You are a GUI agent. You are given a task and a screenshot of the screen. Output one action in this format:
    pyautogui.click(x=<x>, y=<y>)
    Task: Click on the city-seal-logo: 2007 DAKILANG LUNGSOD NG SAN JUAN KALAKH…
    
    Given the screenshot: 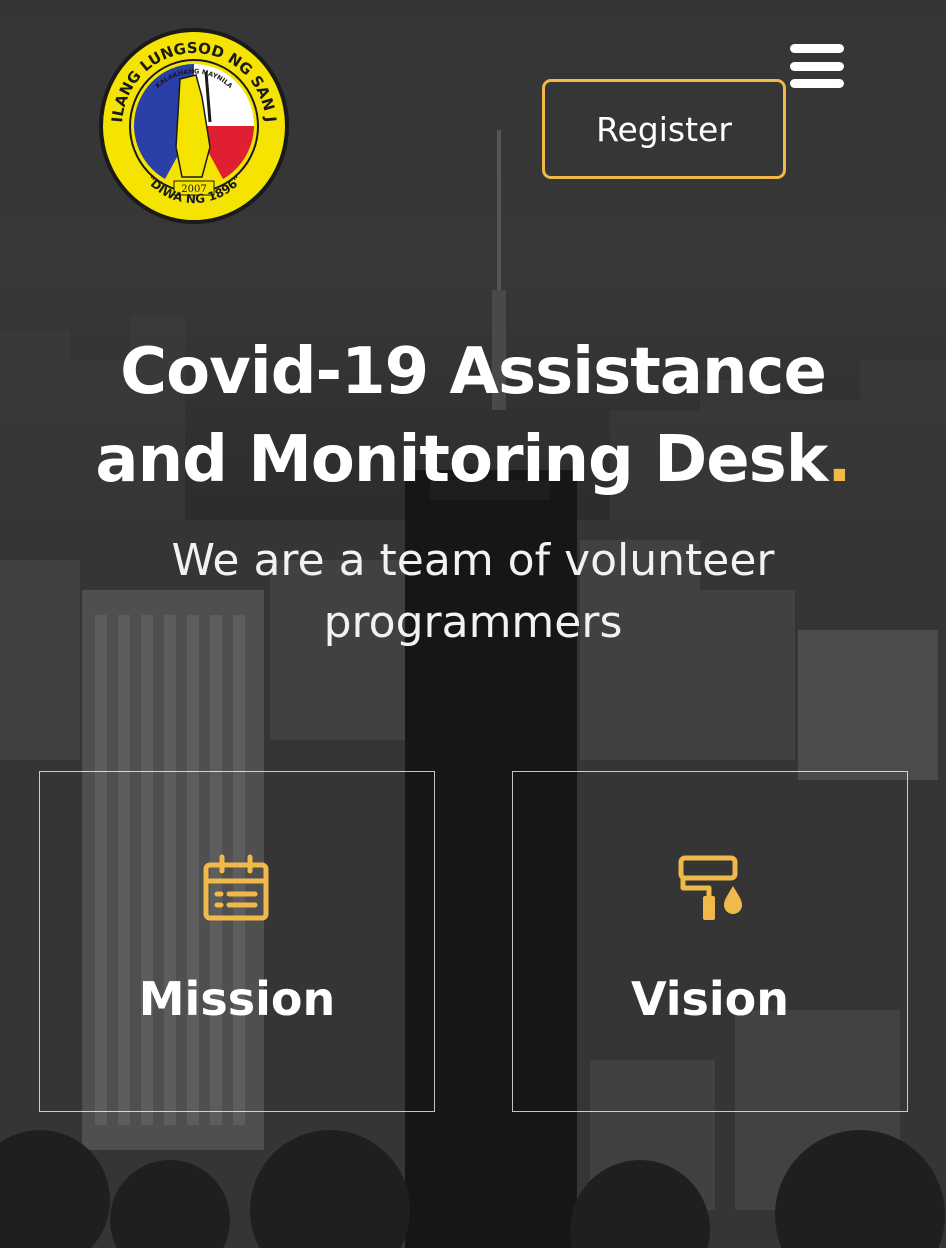 What is the action you would take?
    pyautogui.click(x=194, y=126)
    